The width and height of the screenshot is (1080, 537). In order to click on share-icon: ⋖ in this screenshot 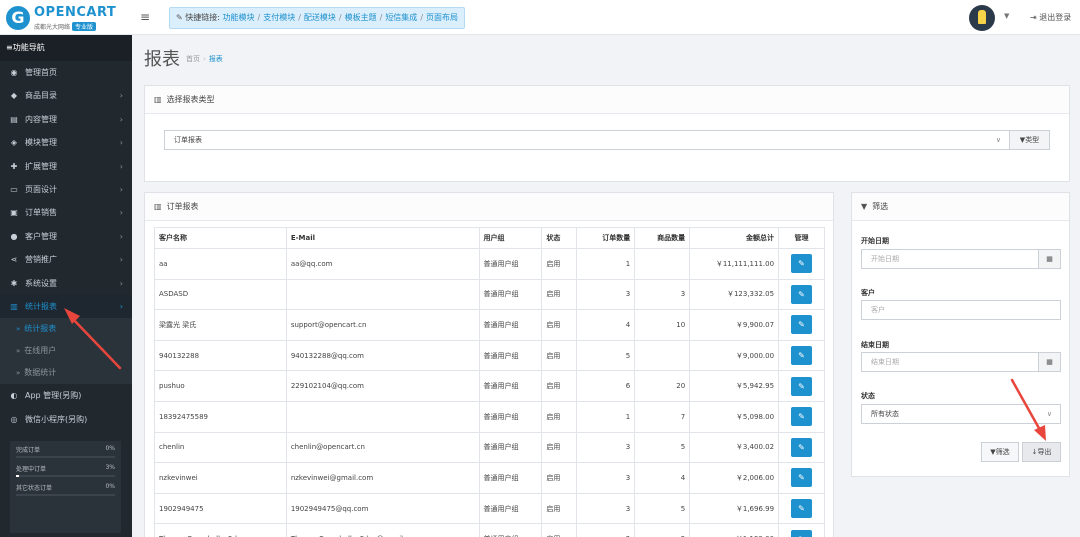, I will do `click(14, 260)`.